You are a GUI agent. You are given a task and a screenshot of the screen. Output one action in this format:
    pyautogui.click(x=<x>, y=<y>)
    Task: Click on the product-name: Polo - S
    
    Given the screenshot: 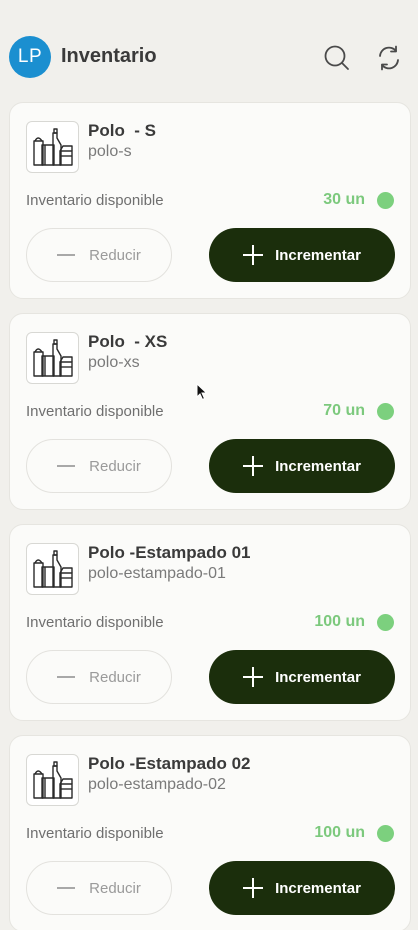 What is the action you would take?
    pyautogui.click(x=122, y=130)
    